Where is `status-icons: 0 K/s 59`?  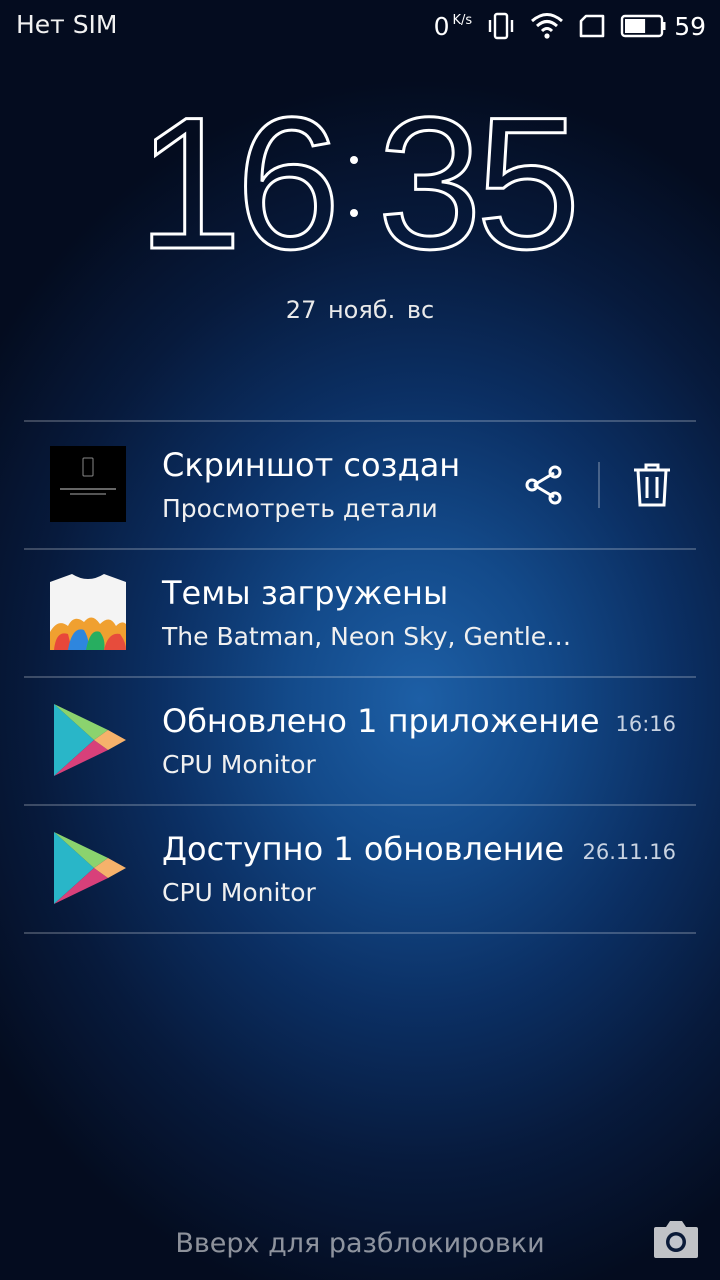 status-icons: 0 K/s 59 is located at coordinates (570, 26).